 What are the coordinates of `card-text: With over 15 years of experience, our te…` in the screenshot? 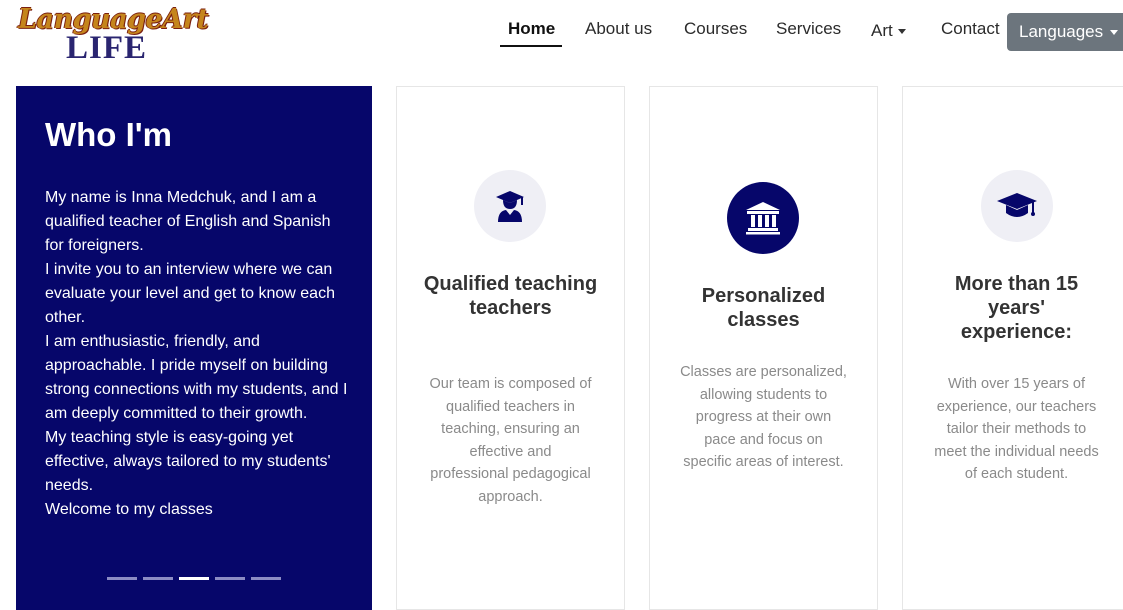 It's located at (1016, 429).